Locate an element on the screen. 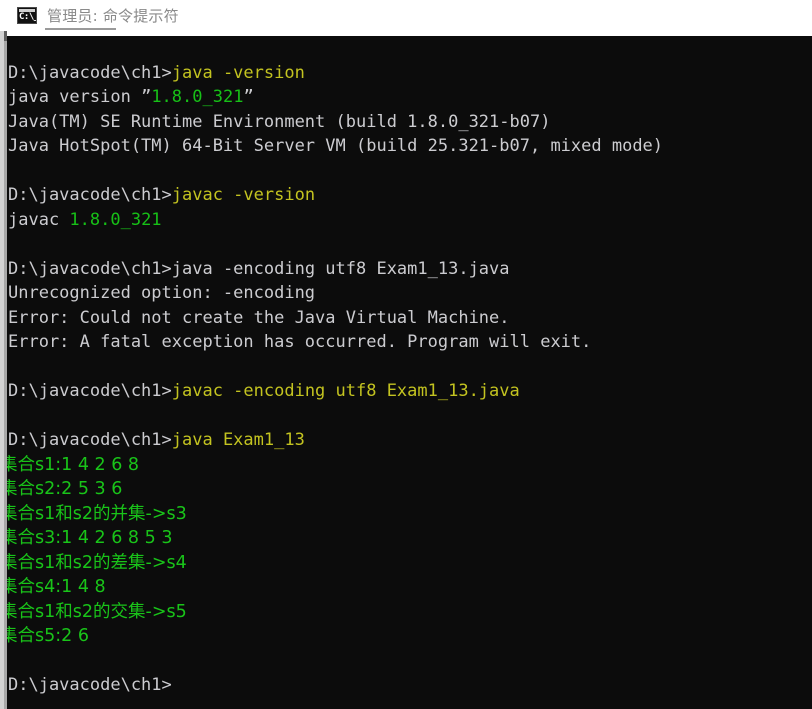  console-text-cmd: java -version is located at coordinates (238, 72).